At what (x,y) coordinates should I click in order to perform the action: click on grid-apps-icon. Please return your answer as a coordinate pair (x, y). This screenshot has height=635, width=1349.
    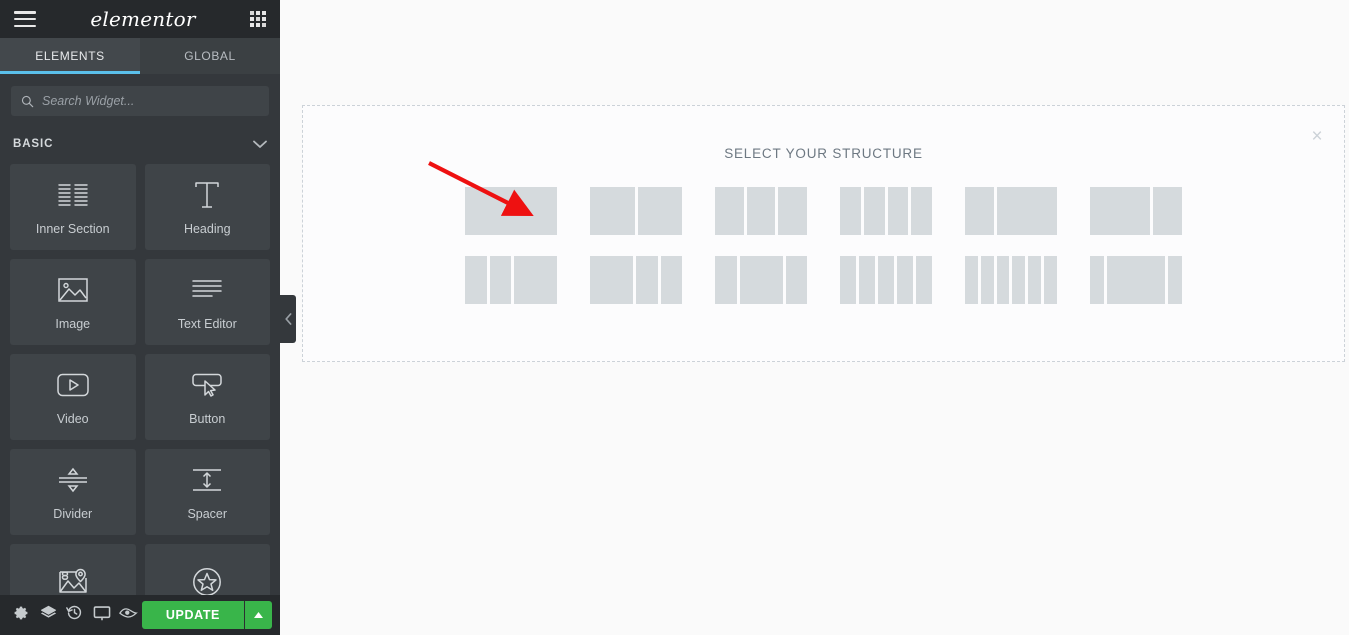
    Looking at the image, I should click on (257, 19).